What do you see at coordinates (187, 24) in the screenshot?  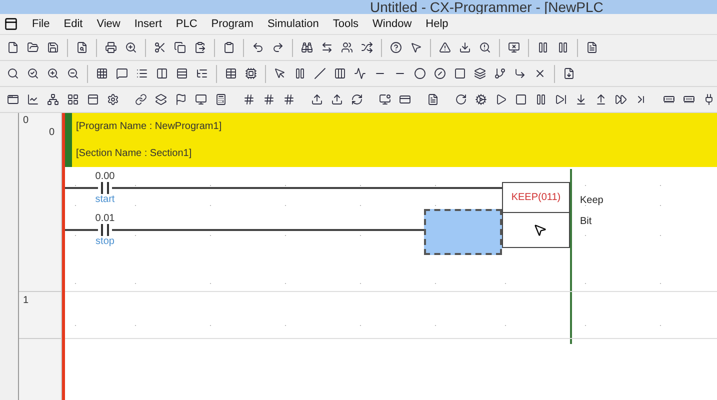 I see `menu-item: PLC` at bounding box center [187, 24].